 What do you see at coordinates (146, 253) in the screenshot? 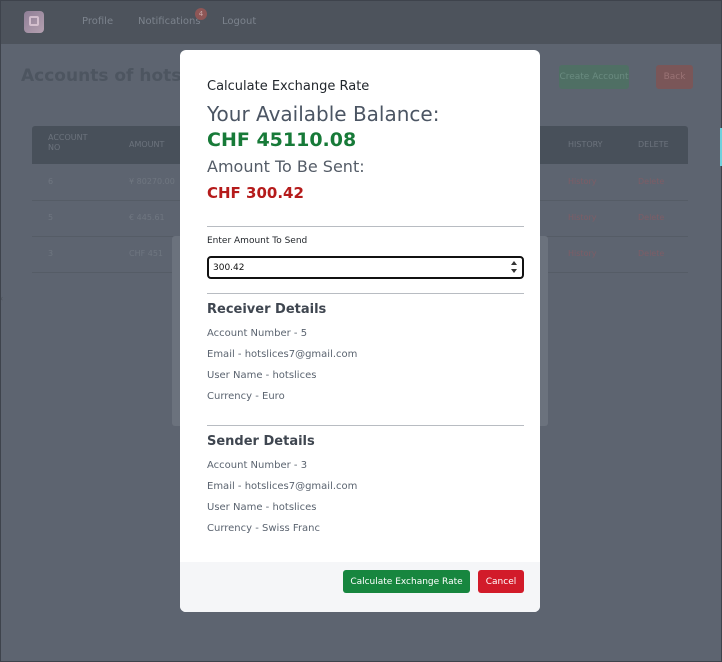
I see `amount-cell: CHF 451` at bounding box center [146, 253].